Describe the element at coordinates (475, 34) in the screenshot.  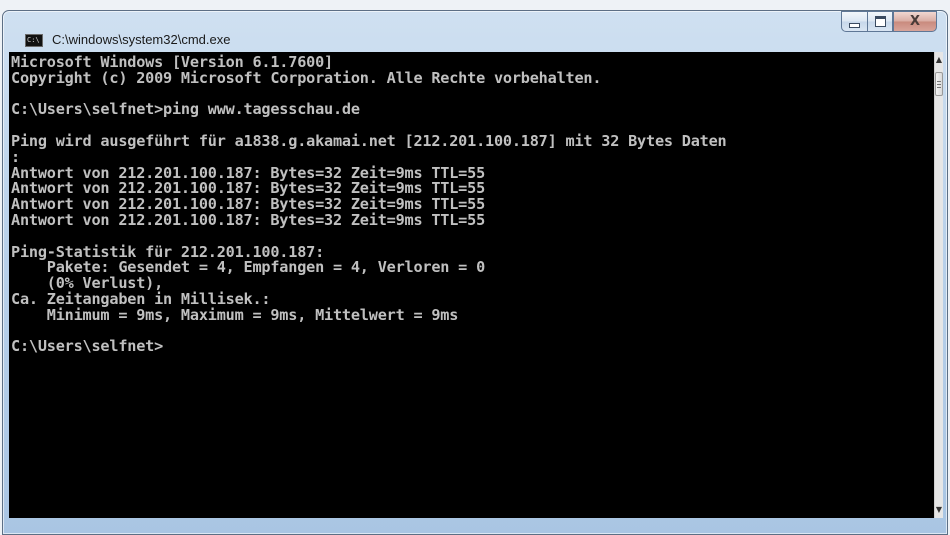
I see `title-bar: C:\ C:\windows\system32\cmd.exe X` at that location.